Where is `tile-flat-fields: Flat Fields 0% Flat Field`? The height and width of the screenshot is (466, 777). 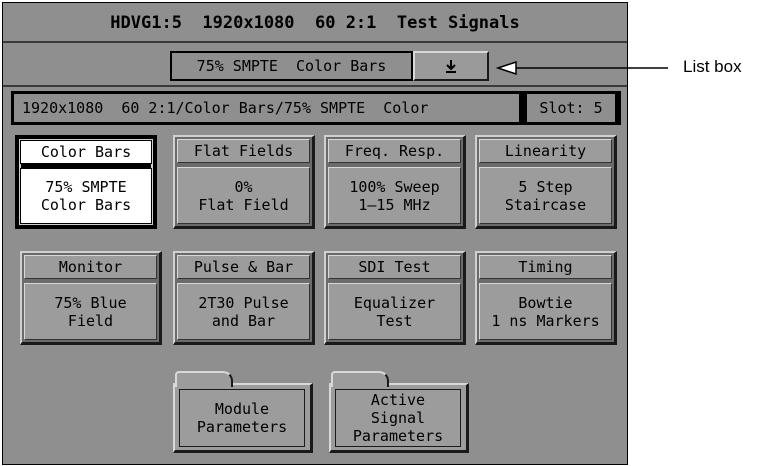
tile-flat-fields: Flat Fields 0% Flat Field is located at coordinates (244, 182).